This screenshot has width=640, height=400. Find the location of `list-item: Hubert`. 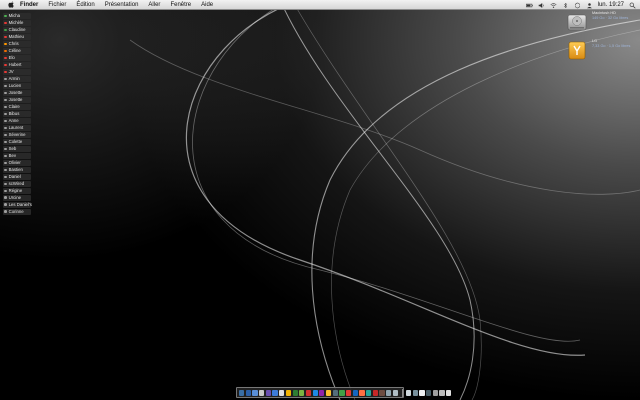

list-item: Hubert is located at coordinates (17, 65).